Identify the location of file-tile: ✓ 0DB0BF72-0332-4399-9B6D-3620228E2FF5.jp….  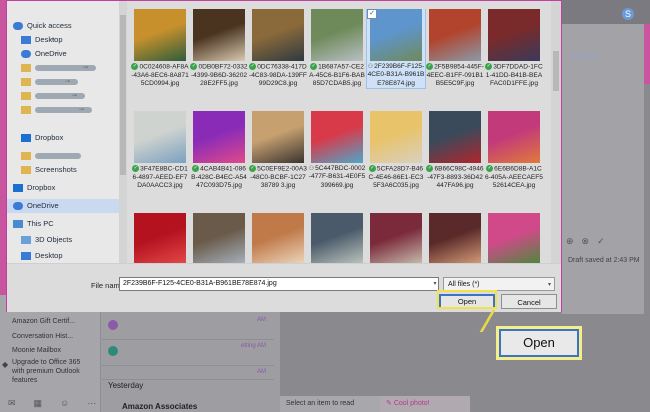
(219, 48).